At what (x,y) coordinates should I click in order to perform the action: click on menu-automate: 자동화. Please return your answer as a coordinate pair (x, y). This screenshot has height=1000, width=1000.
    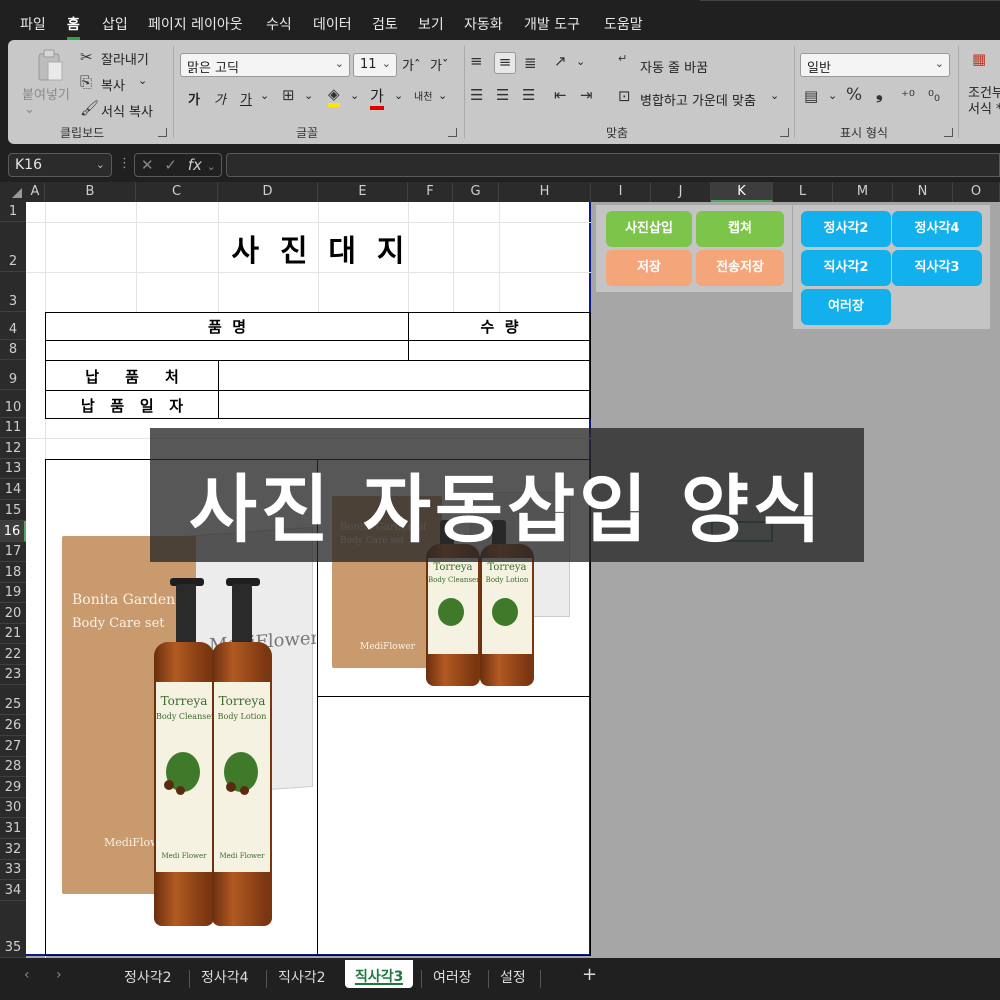
    Looking at the image, I should click on (483, 24).